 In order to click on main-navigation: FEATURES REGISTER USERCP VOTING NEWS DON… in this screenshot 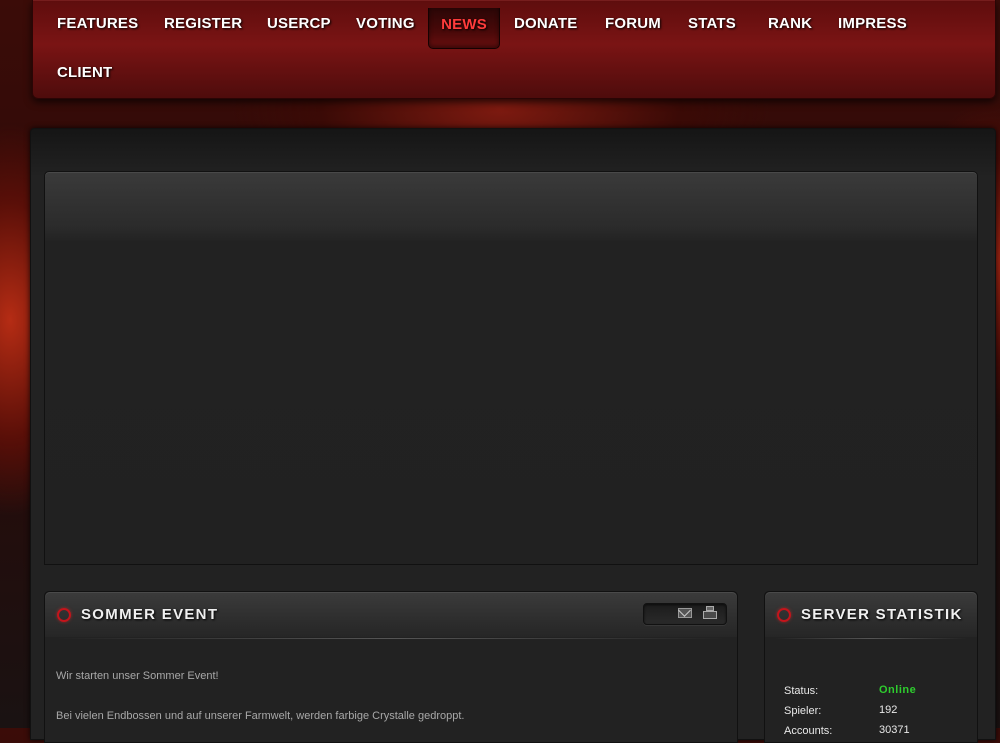, I will do `click(514, 49)`.